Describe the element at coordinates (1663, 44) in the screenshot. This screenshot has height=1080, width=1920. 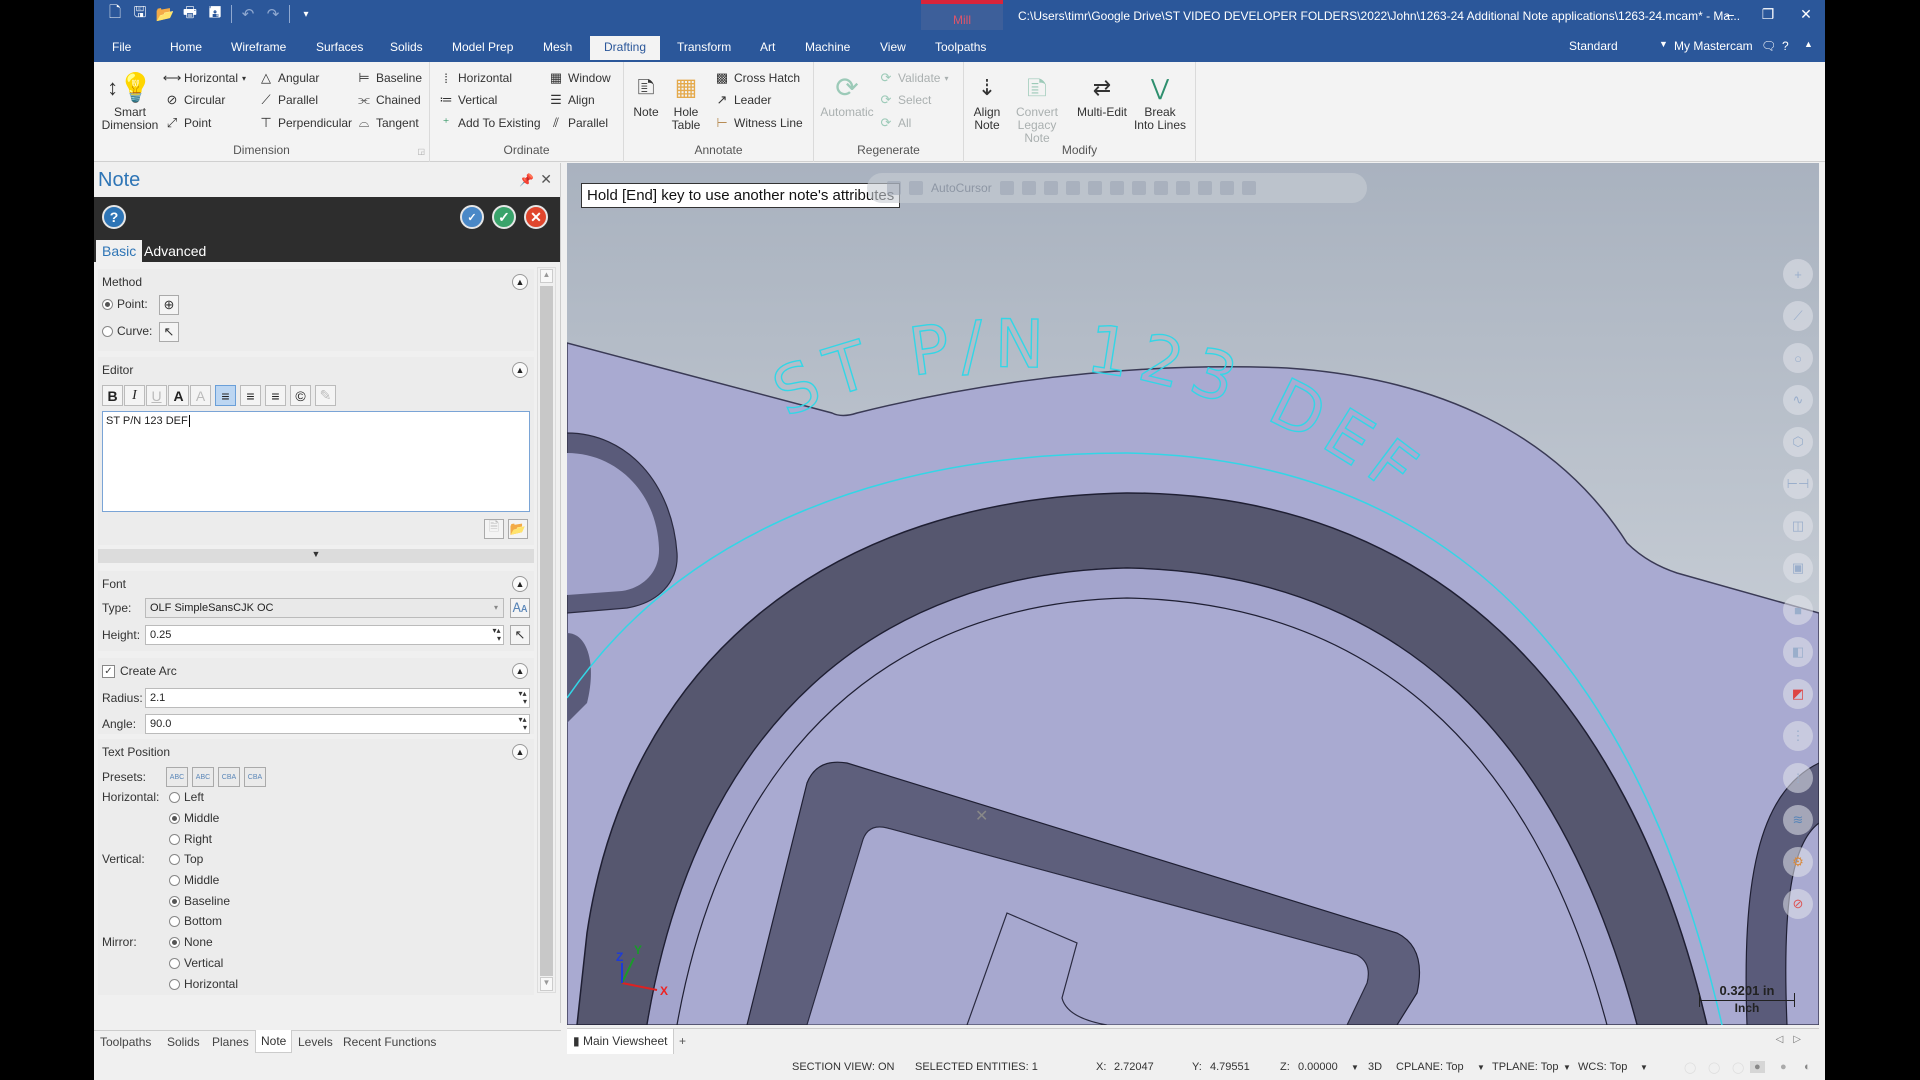
I see `workspace-dropdown-icon: ▼` at that location.